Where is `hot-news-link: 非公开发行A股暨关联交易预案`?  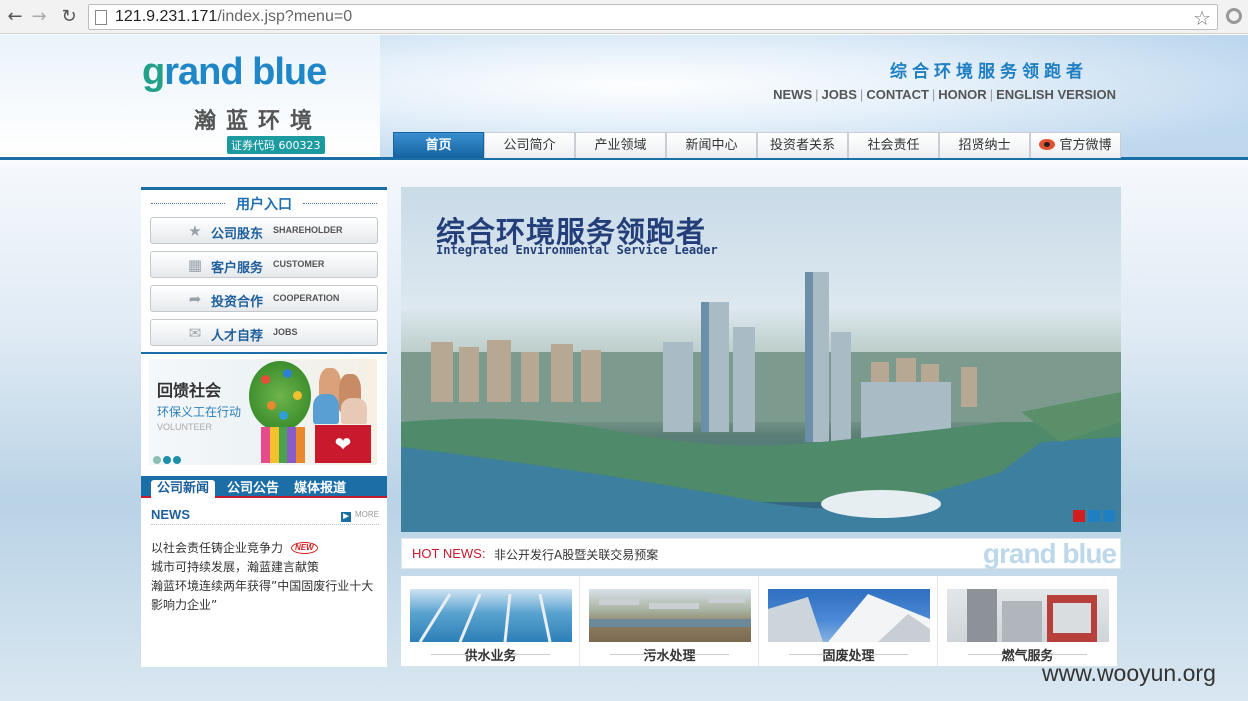 hot-news-link: 非公开发行A股暨关联交易预案 is located at coordinates (576, 554).